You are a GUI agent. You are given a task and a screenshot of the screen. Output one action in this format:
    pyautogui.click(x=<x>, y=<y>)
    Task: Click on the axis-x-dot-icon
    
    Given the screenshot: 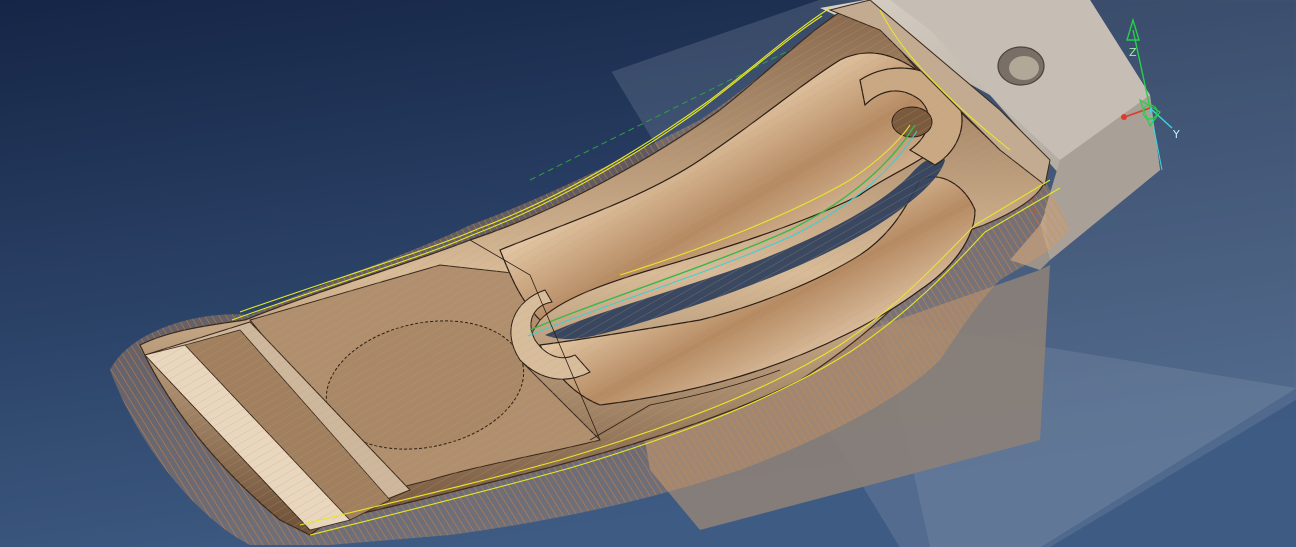 What is the action you would take?
    pyautogui.click(x=1124, y=117)
    